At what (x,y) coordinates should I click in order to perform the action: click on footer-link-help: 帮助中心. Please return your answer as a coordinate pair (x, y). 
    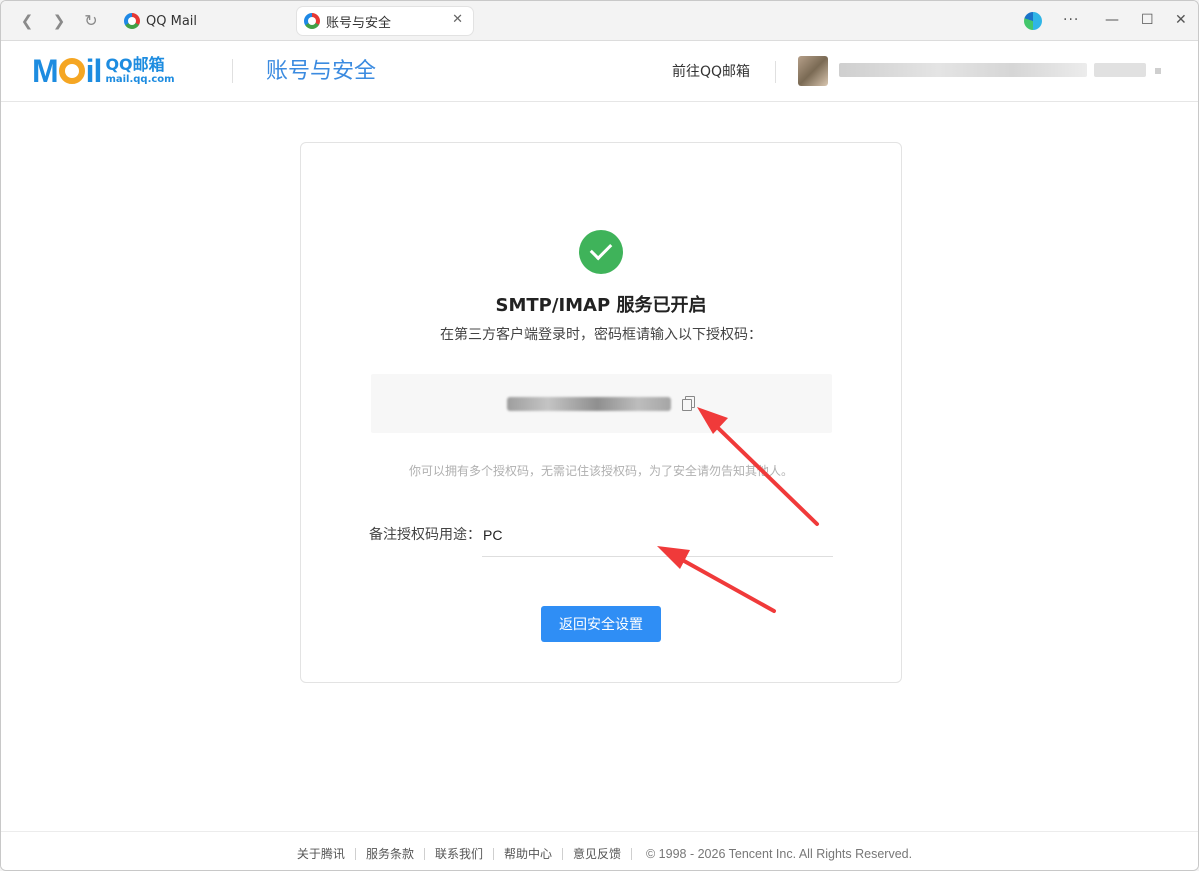
    Looking at the image, I should click on (528, 854).